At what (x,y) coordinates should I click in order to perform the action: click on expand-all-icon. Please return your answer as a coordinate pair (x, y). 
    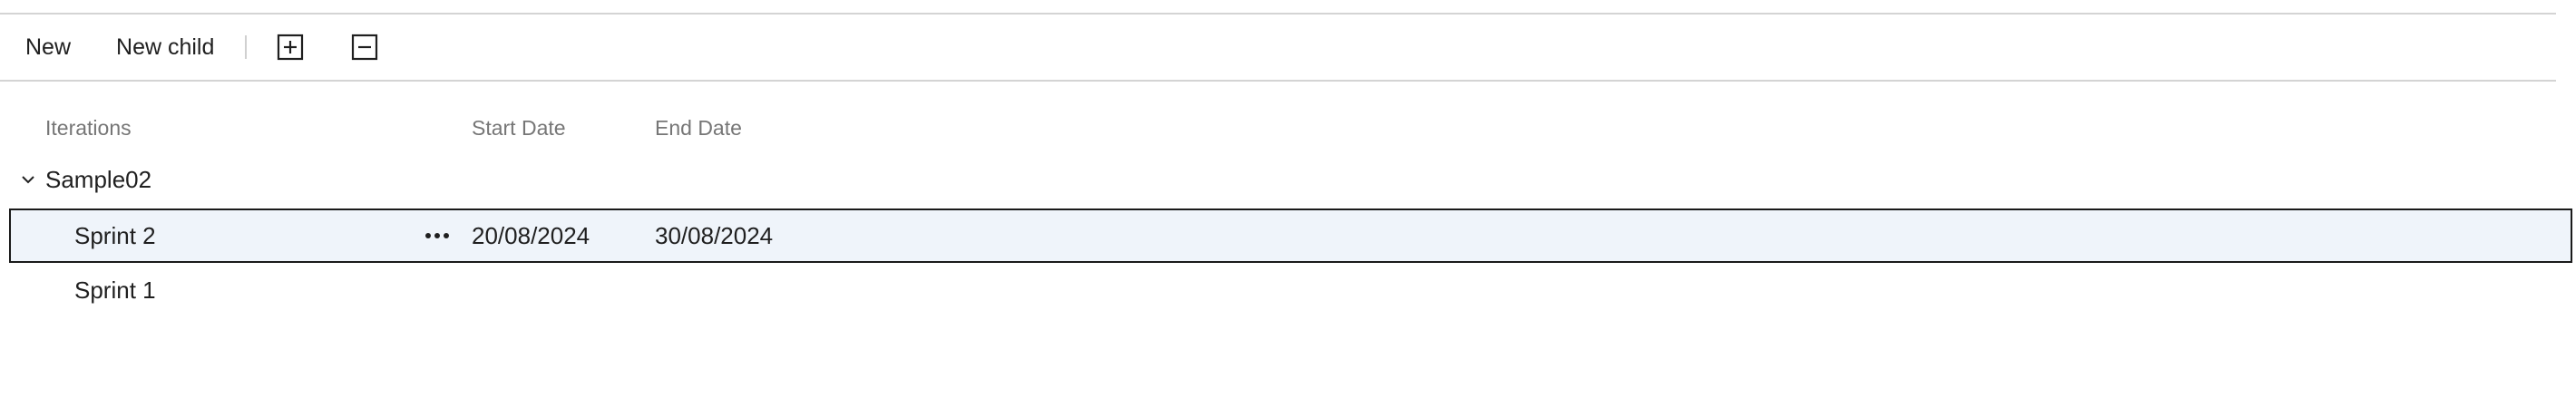
    Looking at the image, I should click on (290, 47).